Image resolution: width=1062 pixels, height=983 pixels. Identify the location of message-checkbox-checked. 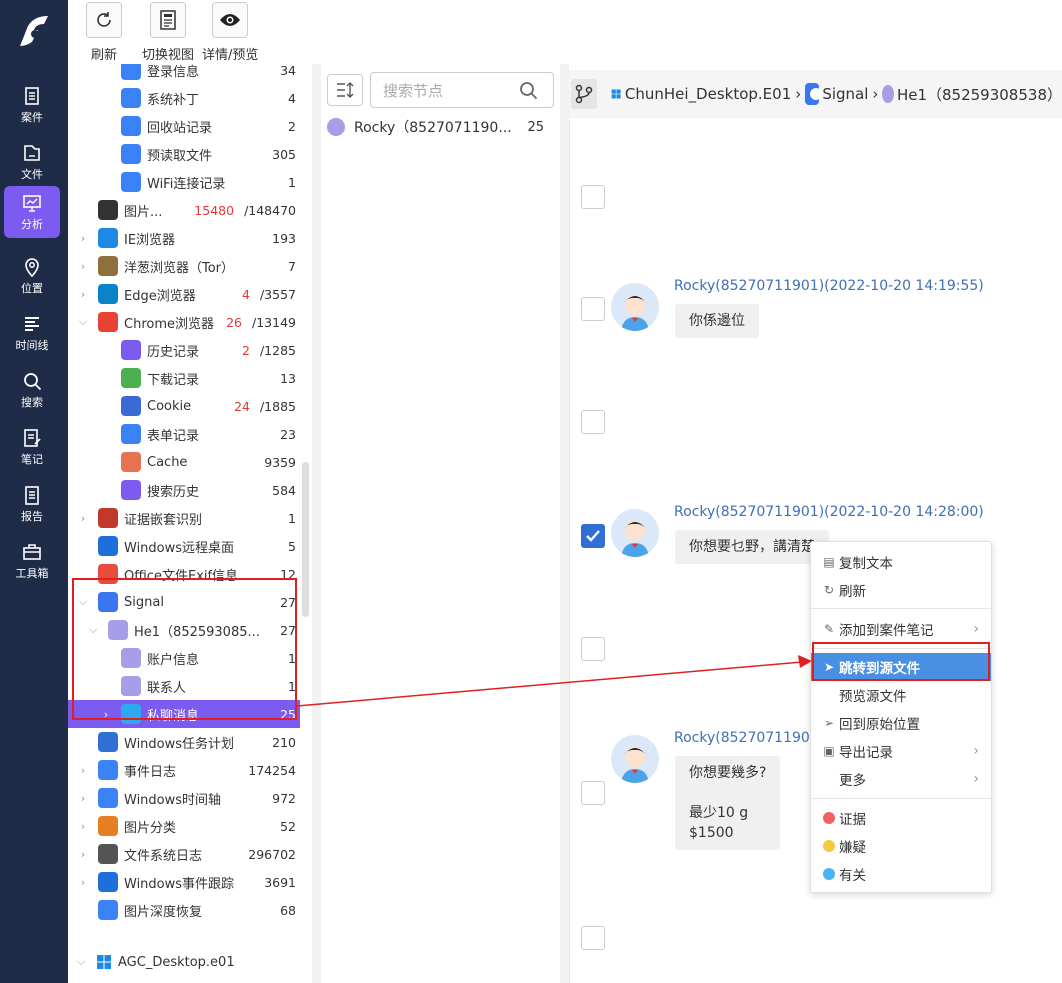
(593, 536).